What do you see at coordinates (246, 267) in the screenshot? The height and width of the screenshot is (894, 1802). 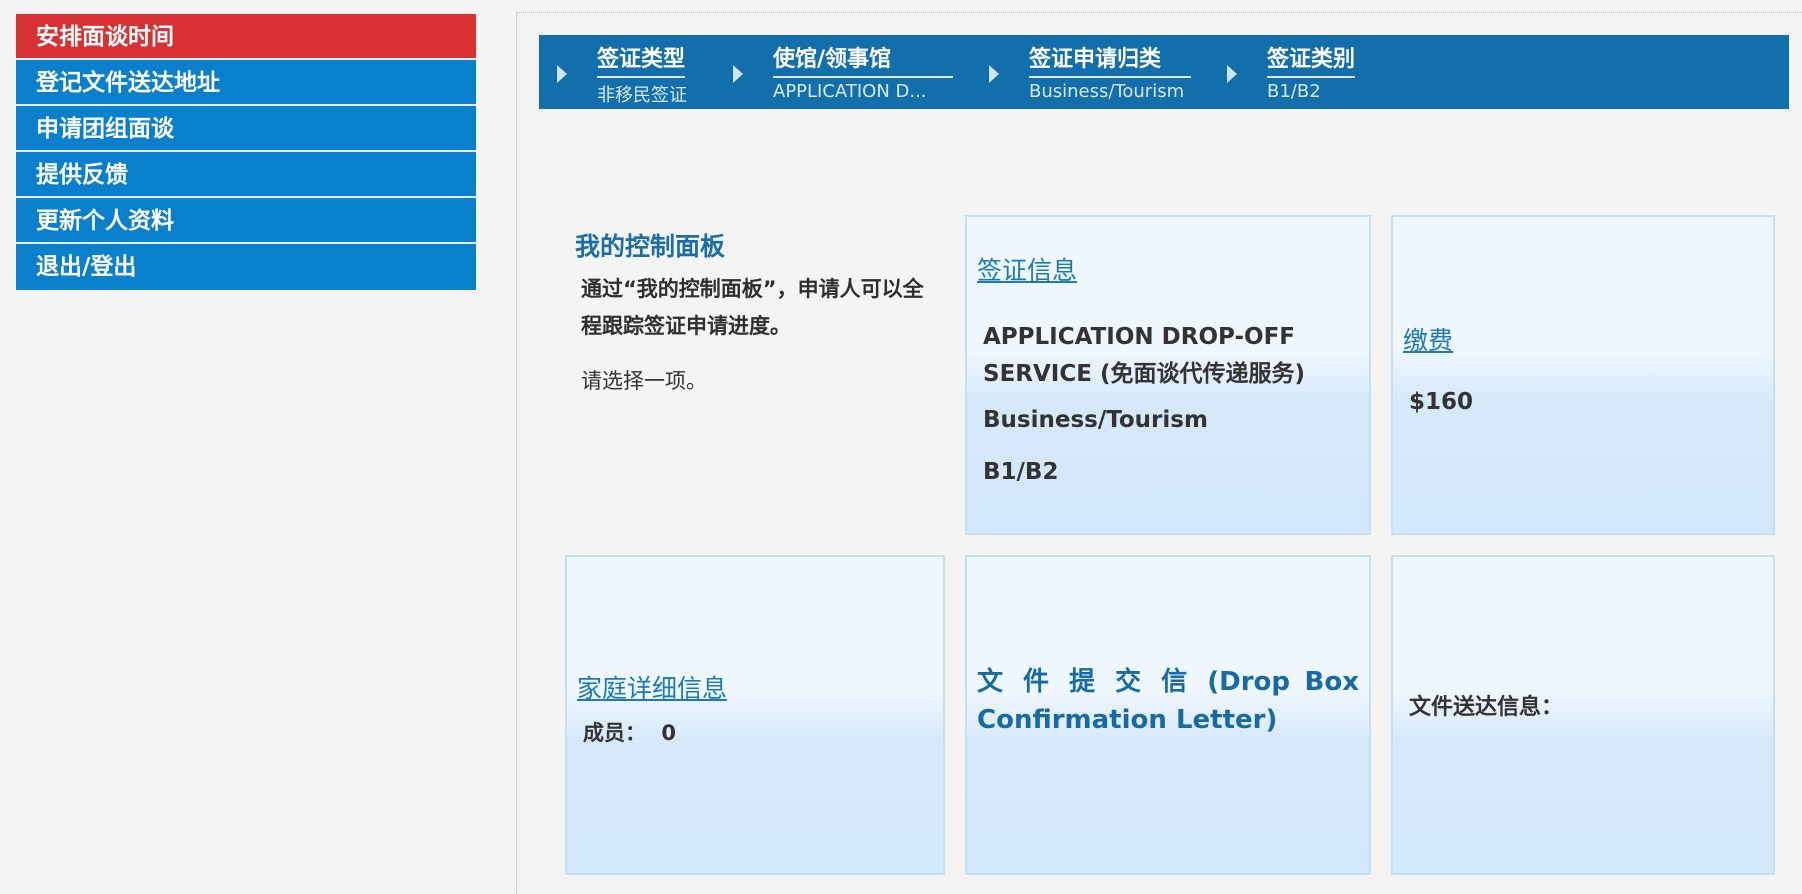 I see `sidebar-item-sign-out: 退出/登出` at bounding box center [246, 267].